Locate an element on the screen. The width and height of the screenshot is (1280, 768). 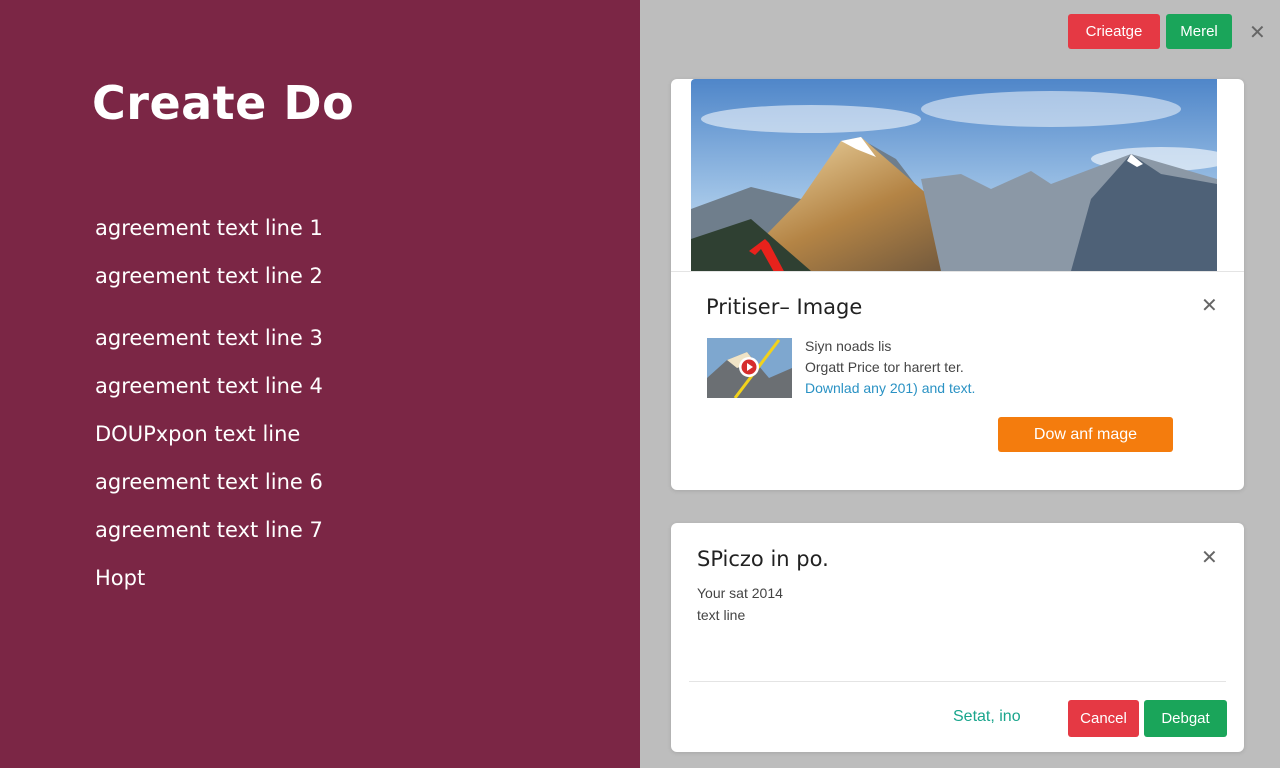
merge-button: Merel is located at coordinates (1199, 31).